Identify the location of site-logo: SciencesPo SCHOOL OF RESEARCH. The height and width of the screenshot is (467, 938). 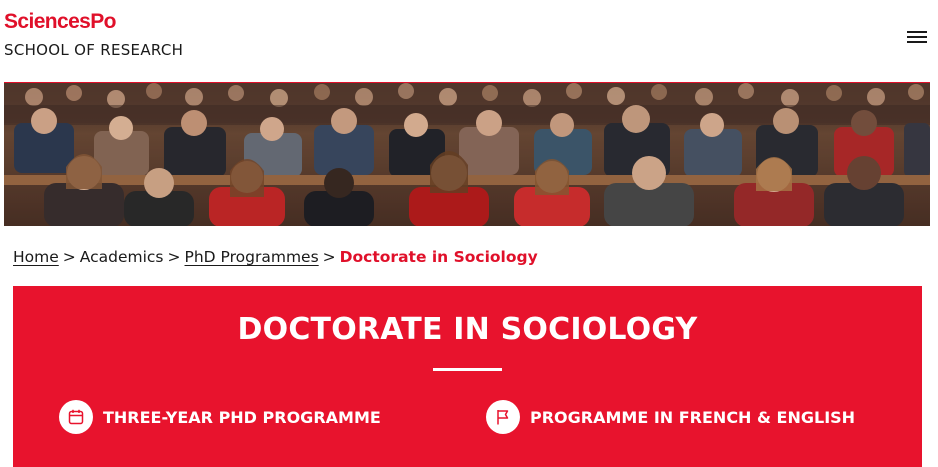
(93, 35).